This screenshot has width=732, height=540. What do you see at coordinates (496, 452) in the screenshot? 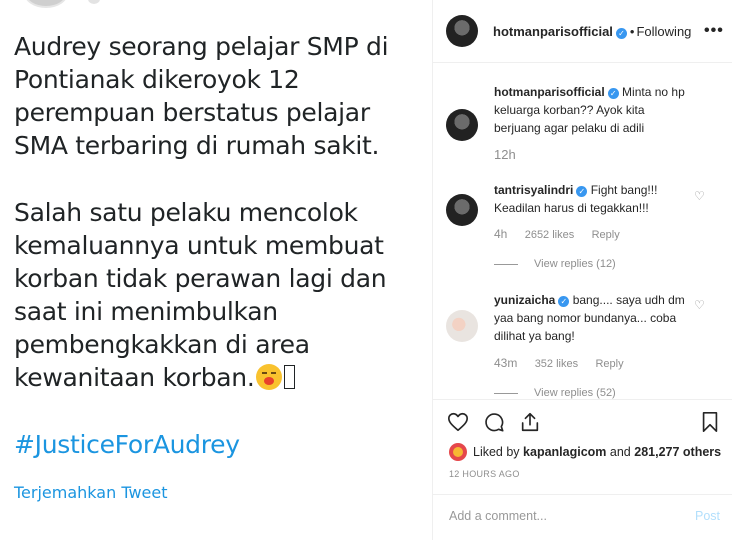
I see `liked-by-prefix: Liked by` at bounding box center [496, 452].